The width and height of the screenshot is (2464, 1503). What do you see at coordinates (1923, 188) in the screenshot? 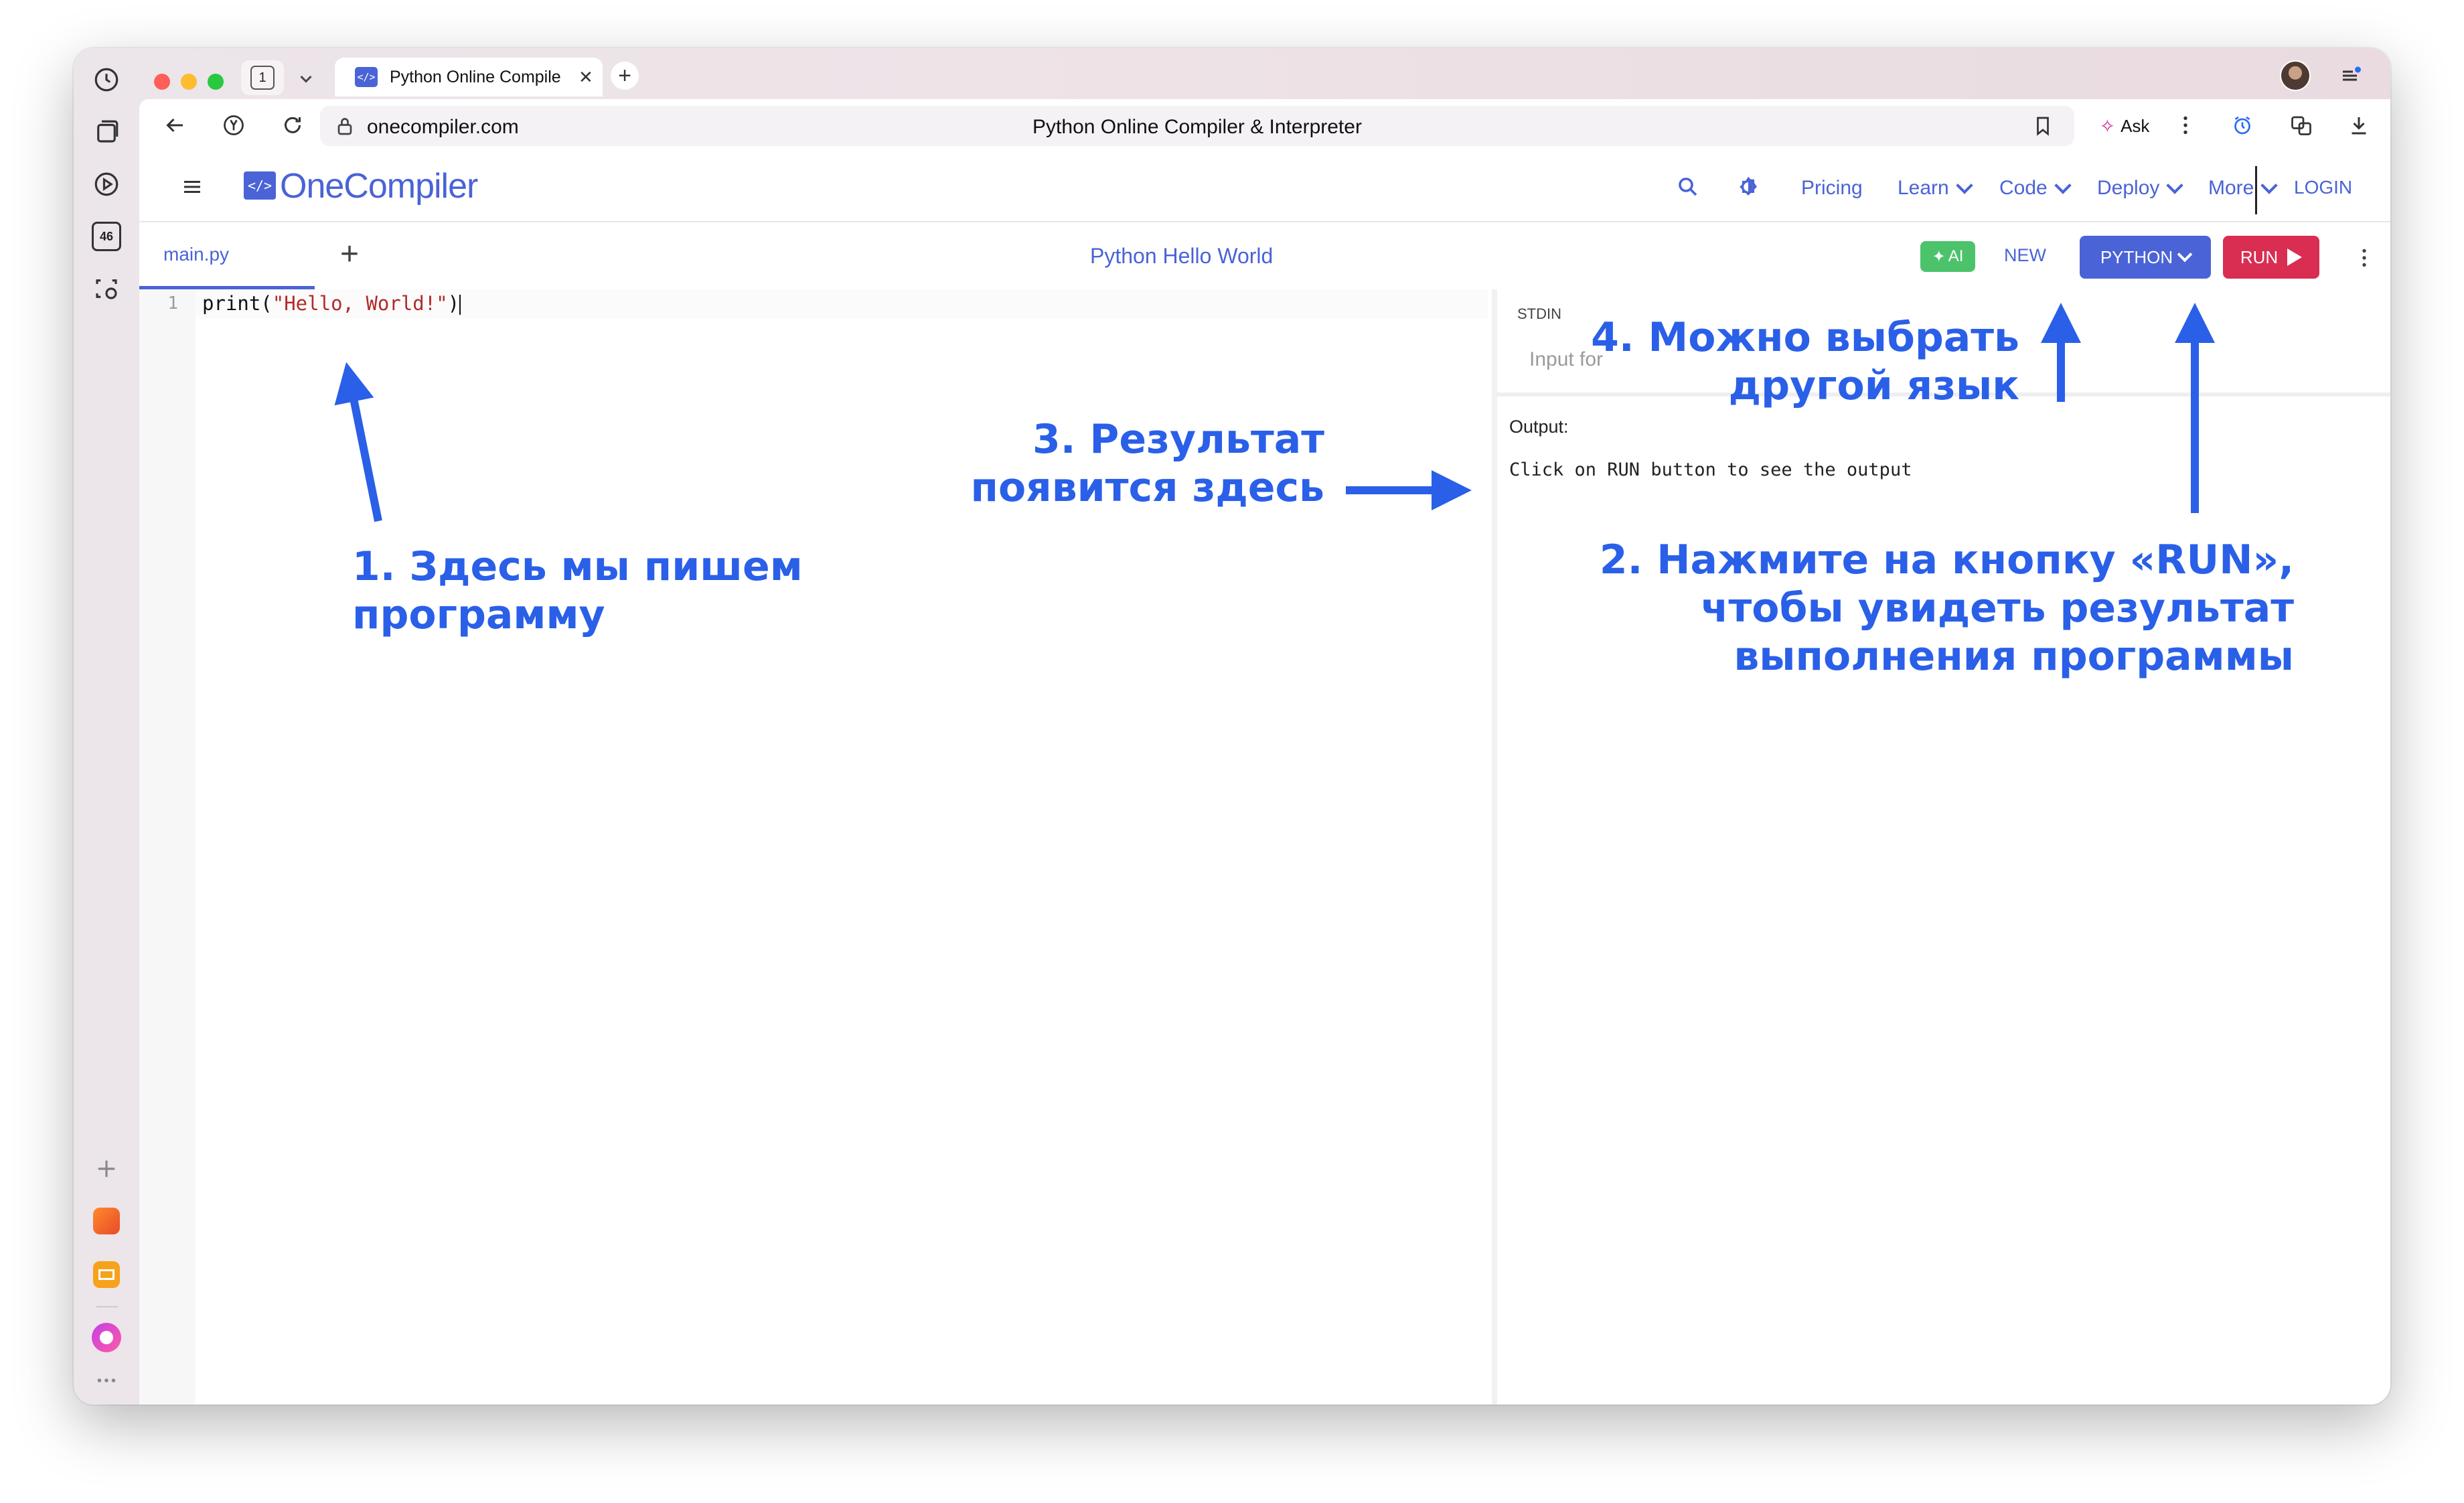
I see `nav-learn-label: Learn` at bounding box center [1923, 188].